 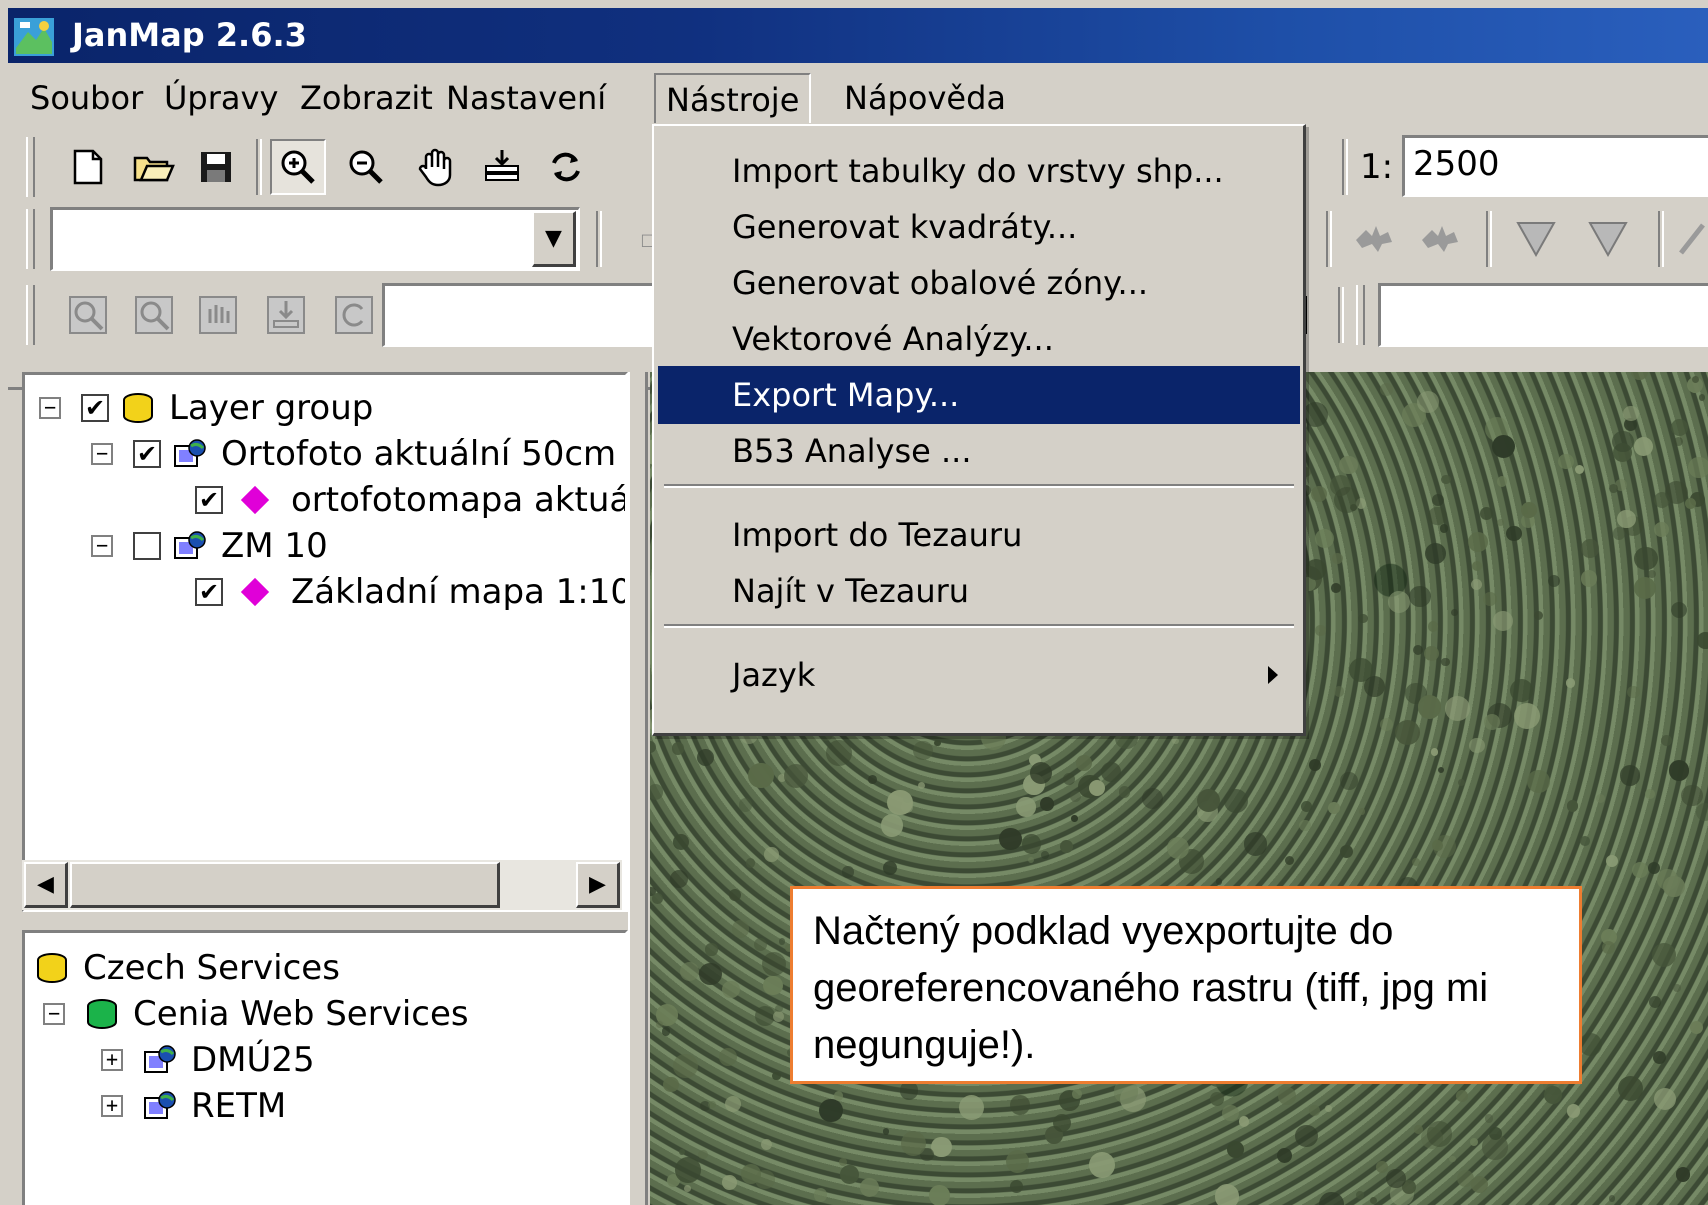 I want to click on panel-splitter, so click(x=638, y=788).